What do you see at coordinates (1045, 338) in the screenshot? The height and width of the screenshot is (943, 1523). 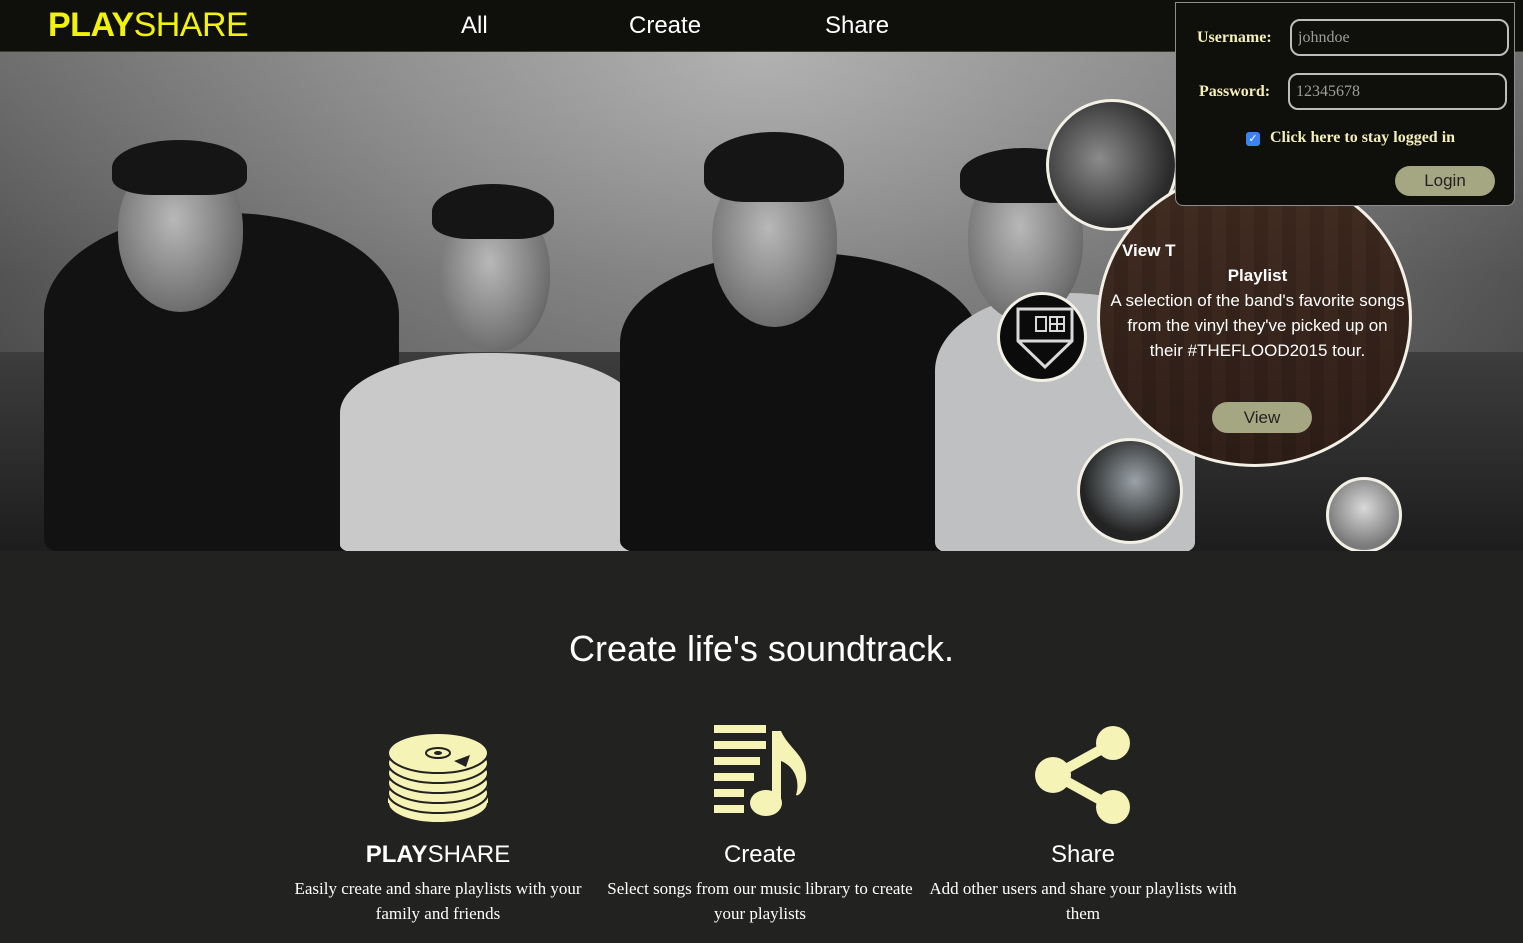 I see `house-logo-icon` at bounding box center [1045, 338].